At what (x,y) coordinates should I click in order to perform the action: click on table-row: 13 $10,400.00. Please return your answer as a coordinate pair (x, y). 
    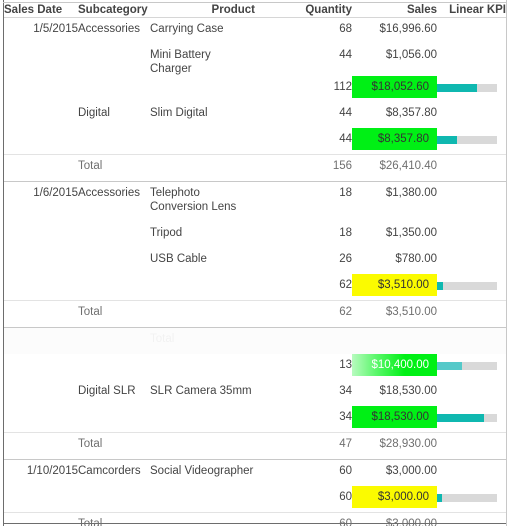
    Looking at the image, I should click on (255, 367).